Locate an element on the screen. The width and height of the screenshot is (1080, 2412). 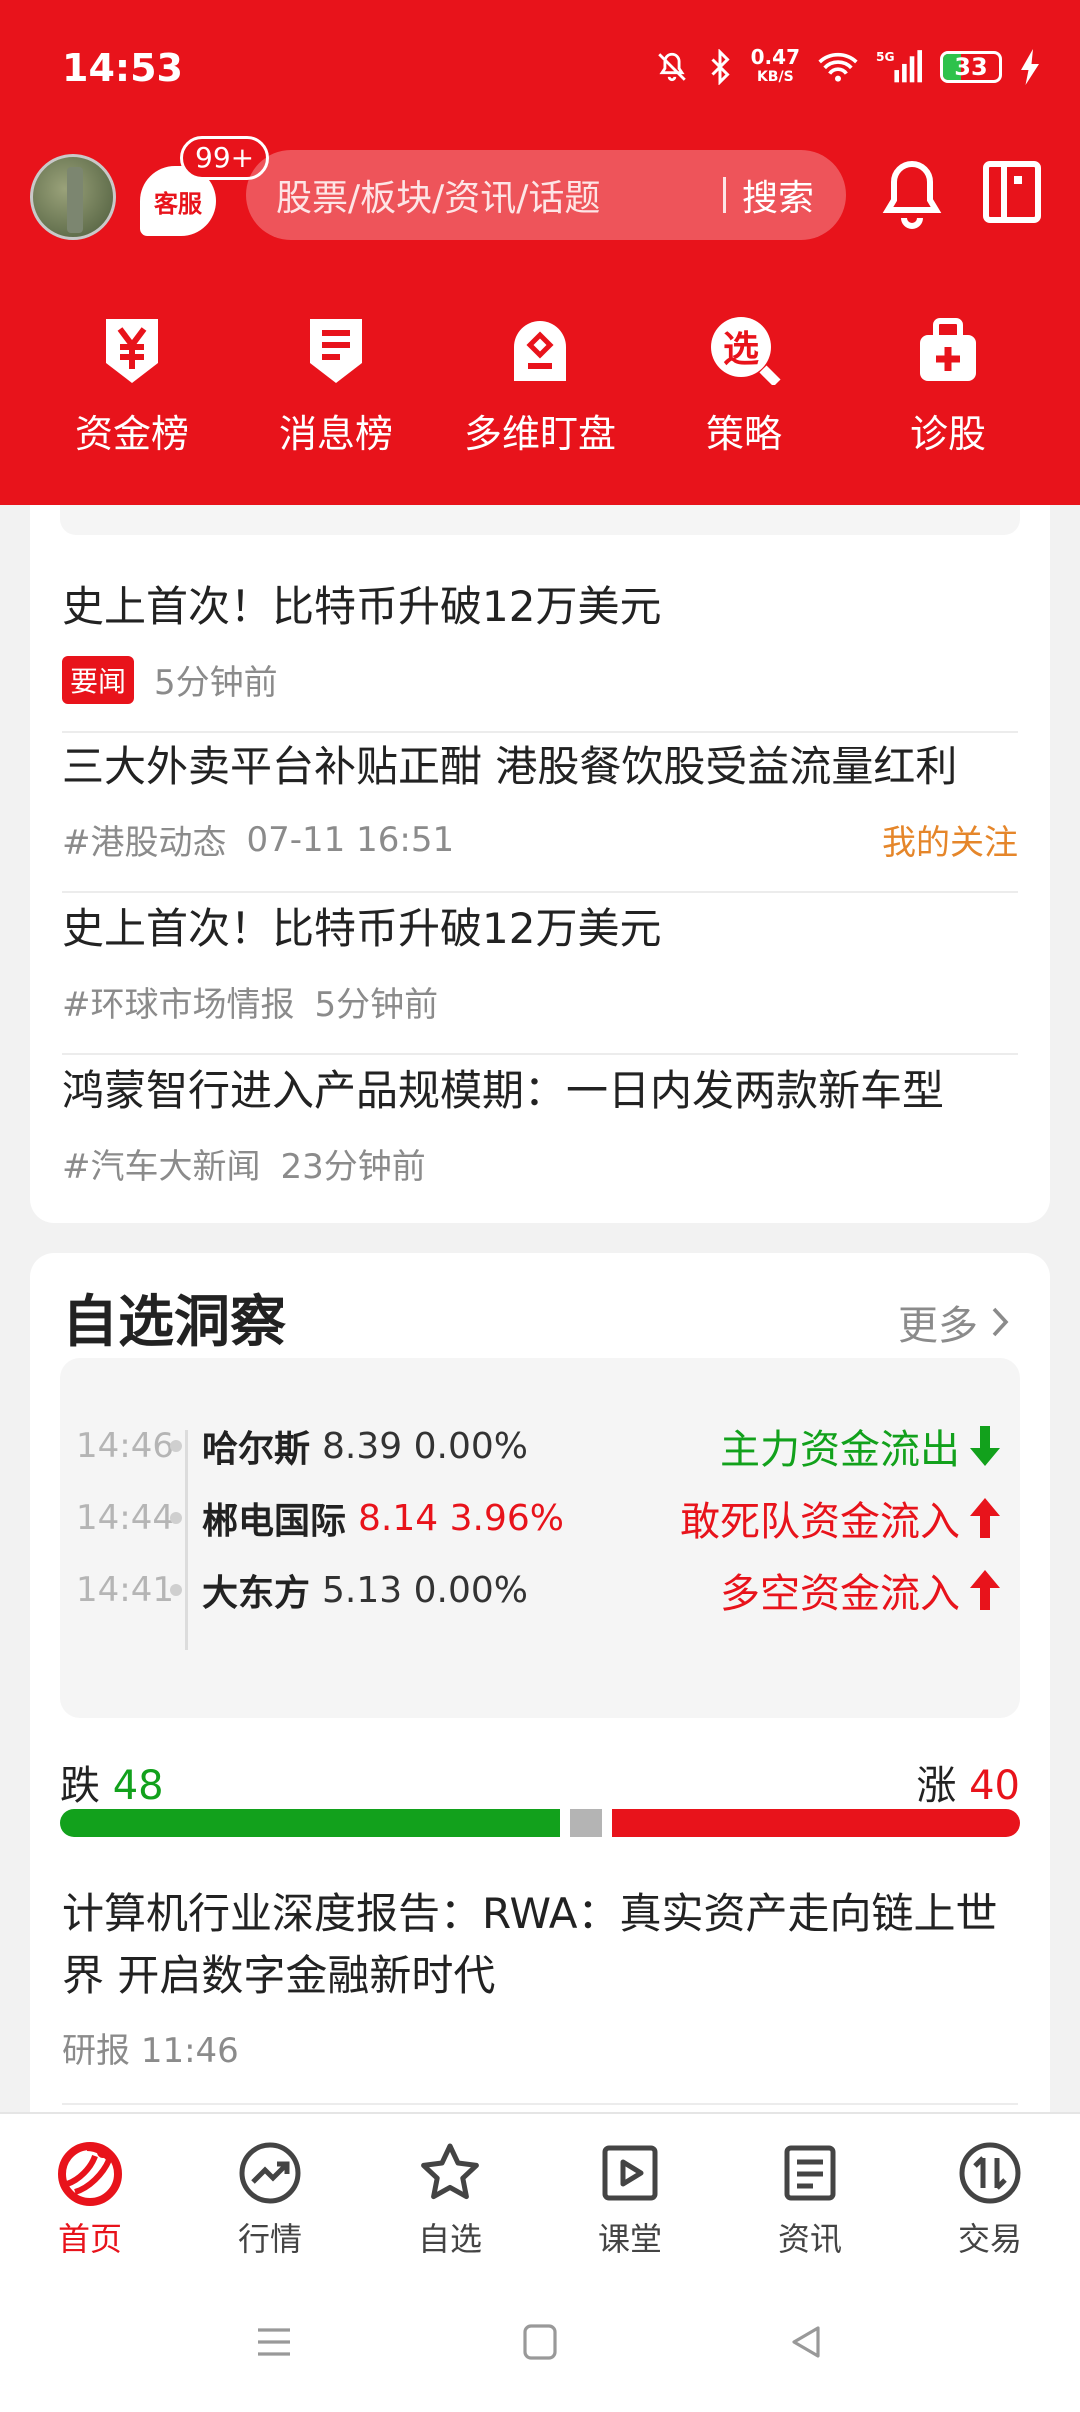
quick-nav-multi-watch: 多维盯盘 is located at coordinates (540, 390).